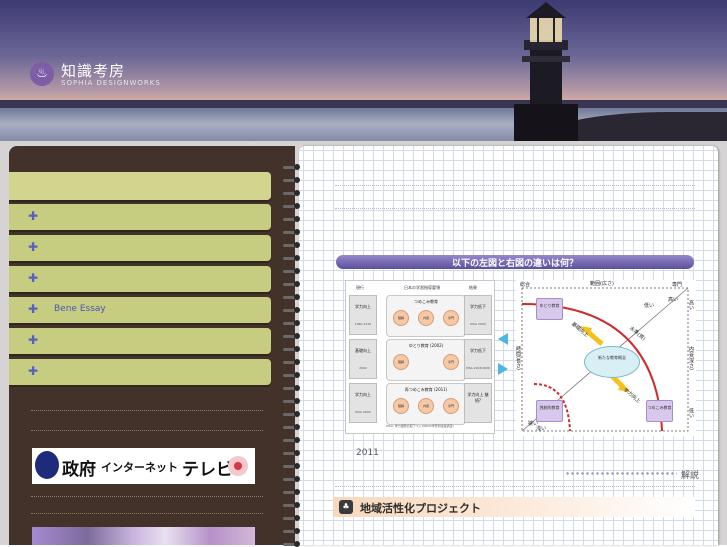 The width and height of the screenshot is (727, 547). What do you see at coordinates (401, 406) in the screenshot?
I see `row3-item: 理解` at bounding box center [401, 406].